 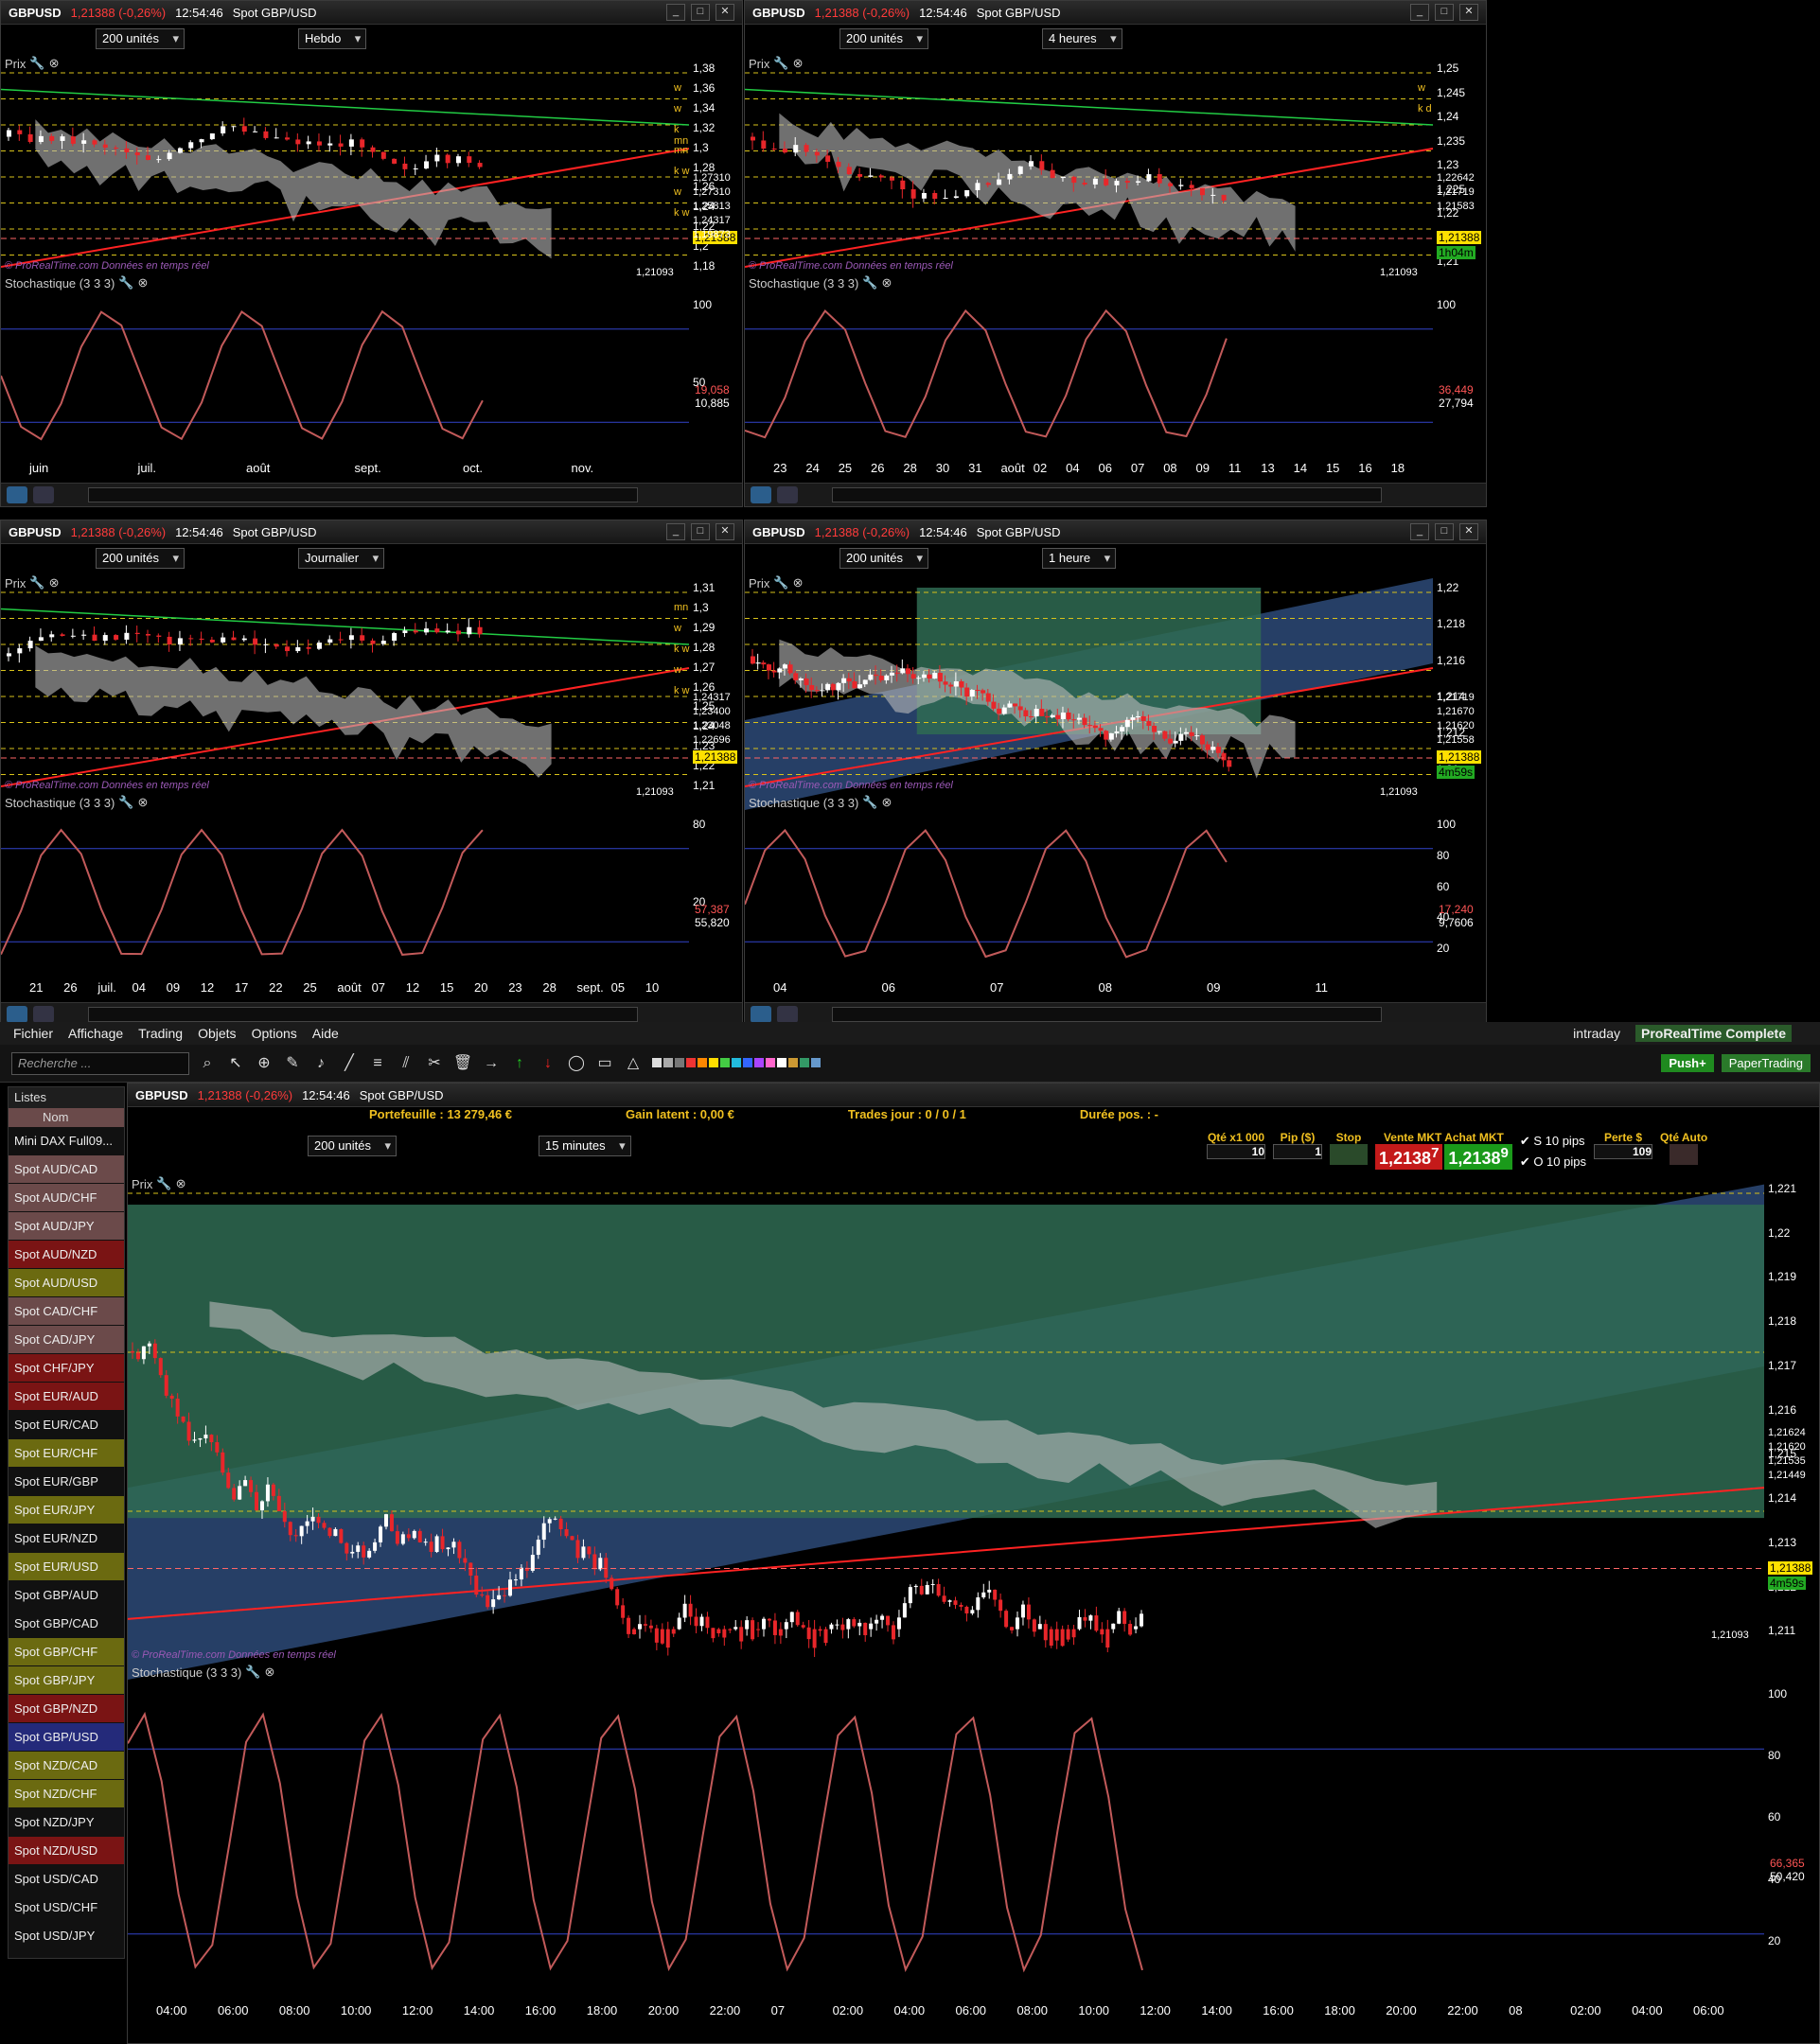 What do you see at coordinates (736, 1063) in the screenshot?
I see `color-palette` at bounding box center [736, 1063].